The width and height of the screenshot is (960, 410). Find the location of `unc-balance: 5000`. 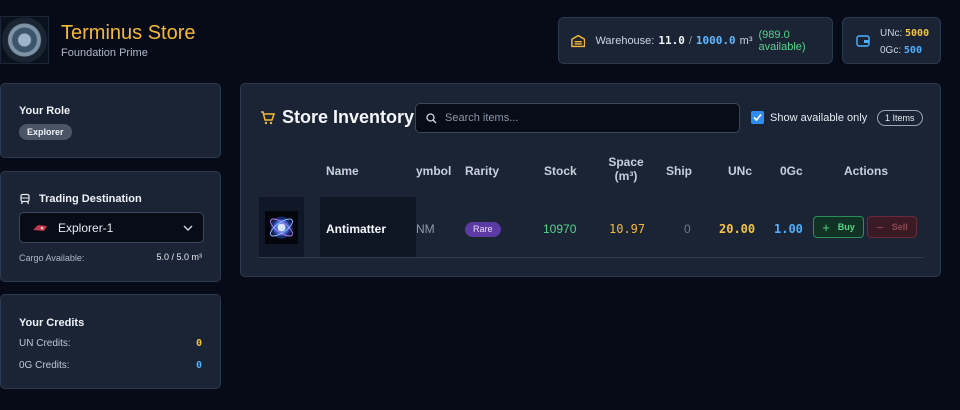

unc-balance: 5000 is located at coordinates (917, 33).